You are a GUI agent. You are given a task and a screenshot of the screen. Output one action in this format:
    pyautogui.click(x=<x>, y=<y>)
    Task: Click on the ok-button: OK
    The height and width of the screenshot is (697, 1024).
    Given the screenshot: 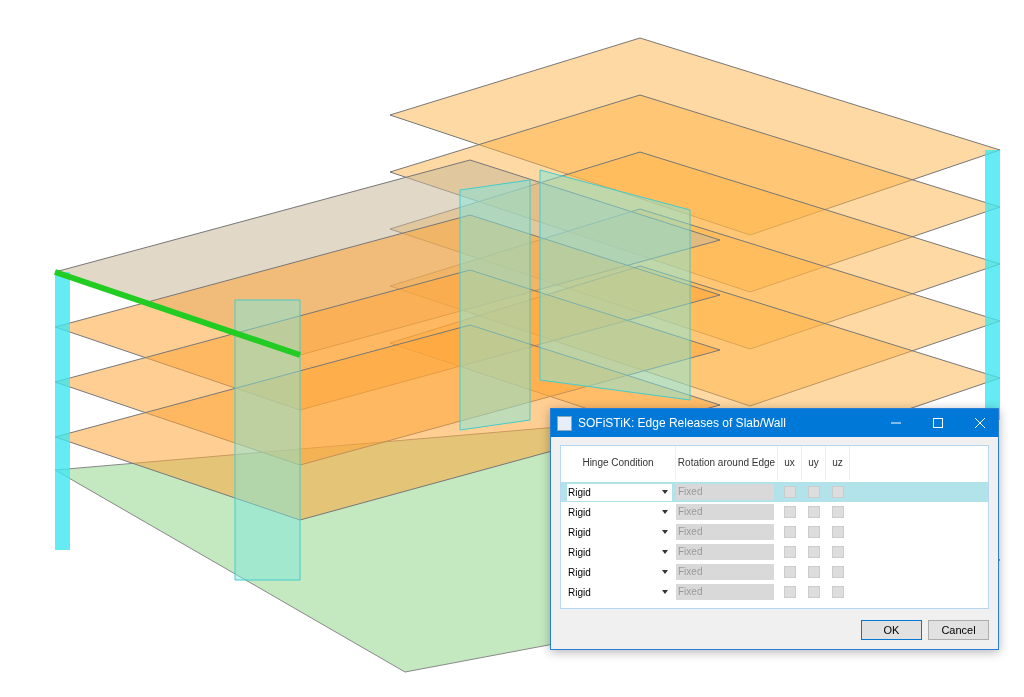 What is the action you would take?
    pyautogui.click(x=891, y=630)
    